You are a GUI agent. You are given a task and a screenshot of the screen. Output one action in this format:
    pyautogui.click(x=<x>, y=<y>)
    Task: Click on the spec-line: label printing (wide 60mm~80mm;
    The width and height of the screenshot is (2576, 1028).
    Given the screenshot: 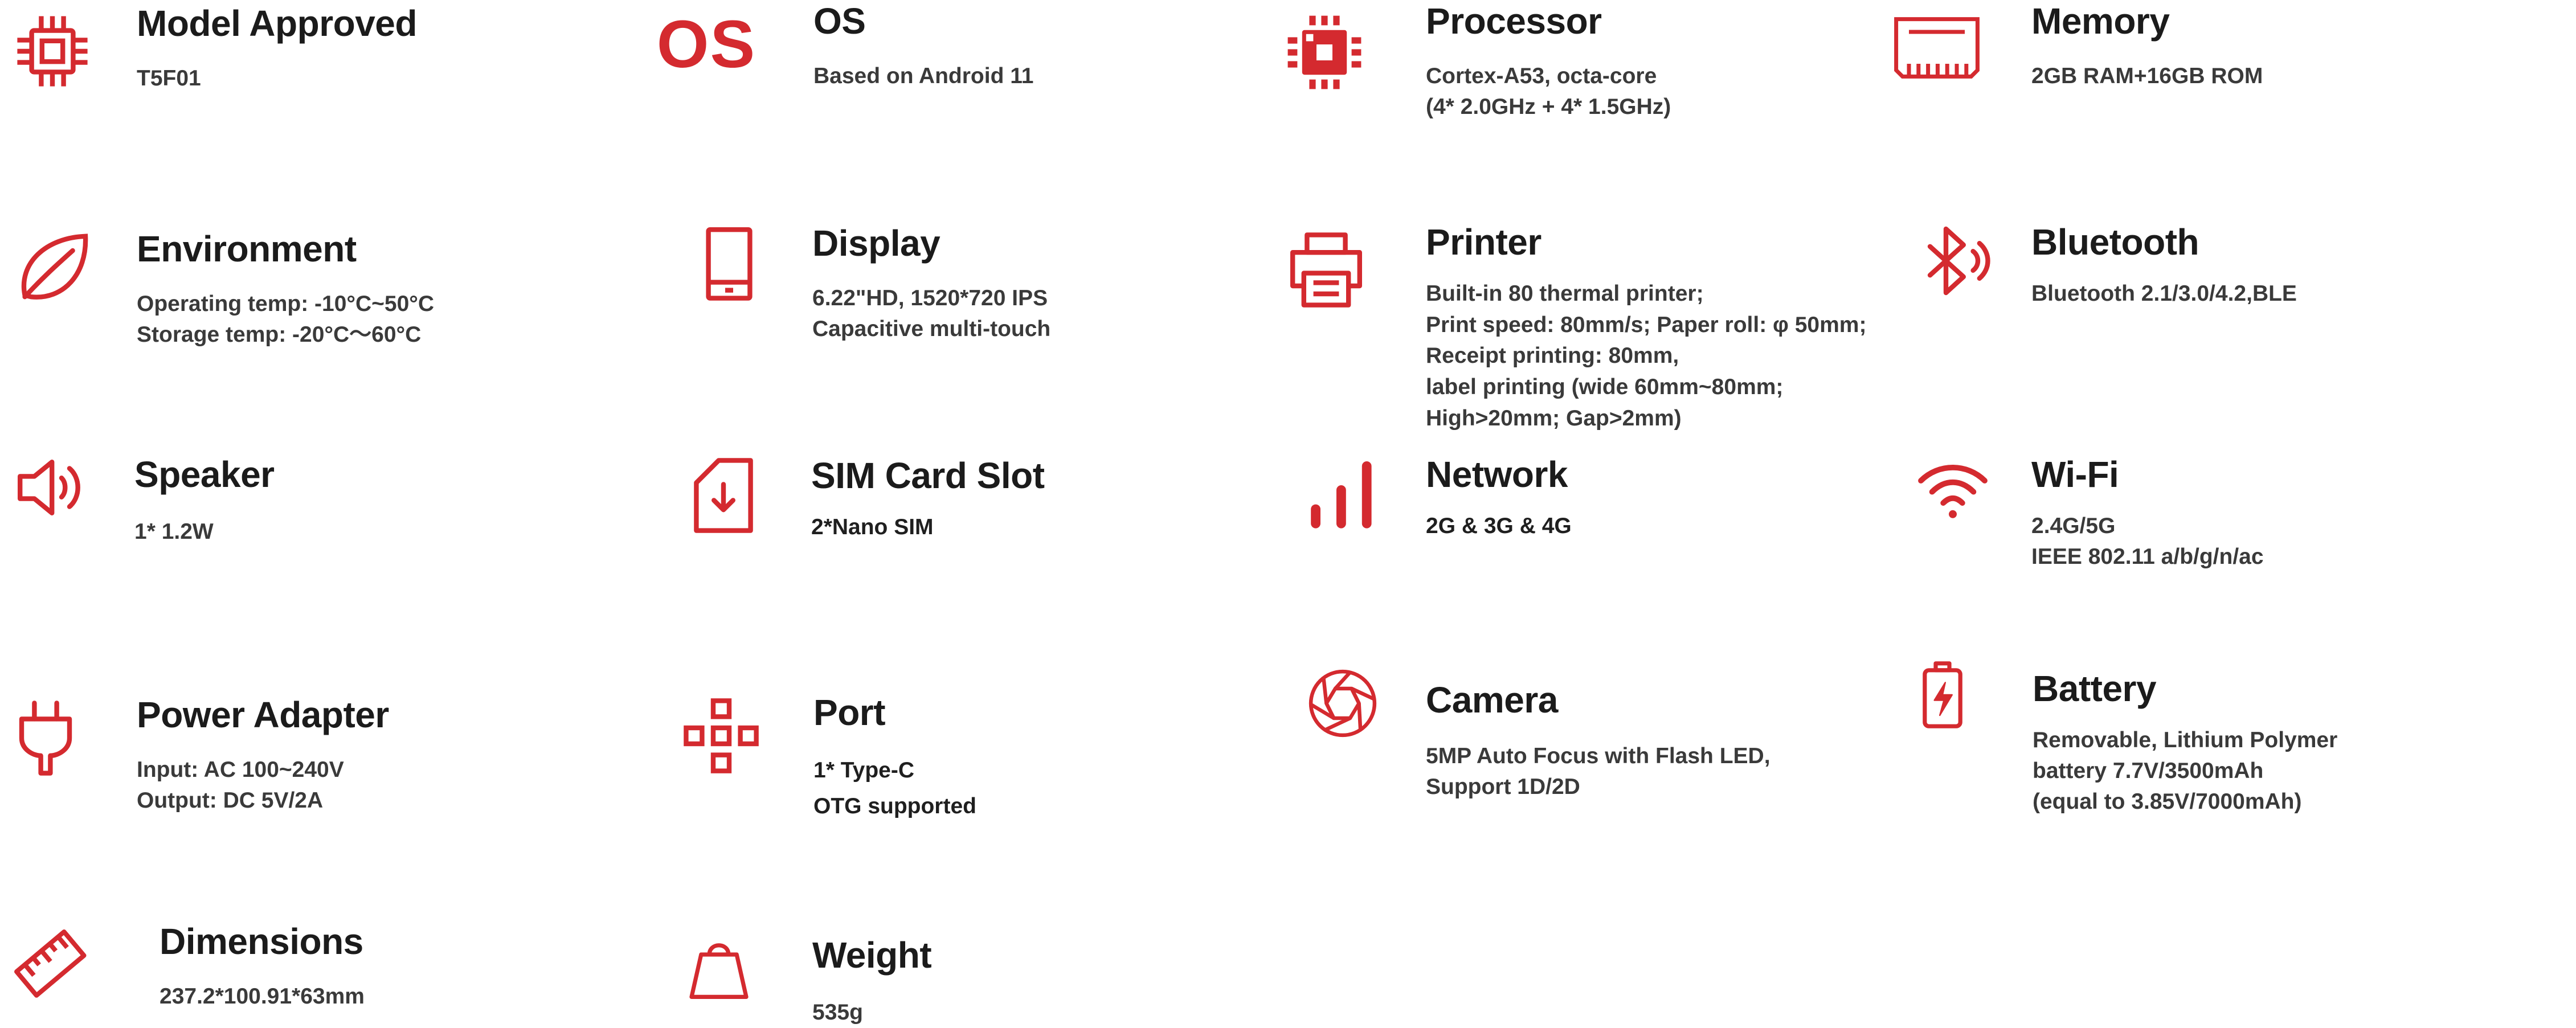 What is the action you would take?
    pyautogui.click(x=1605, y=387)
    